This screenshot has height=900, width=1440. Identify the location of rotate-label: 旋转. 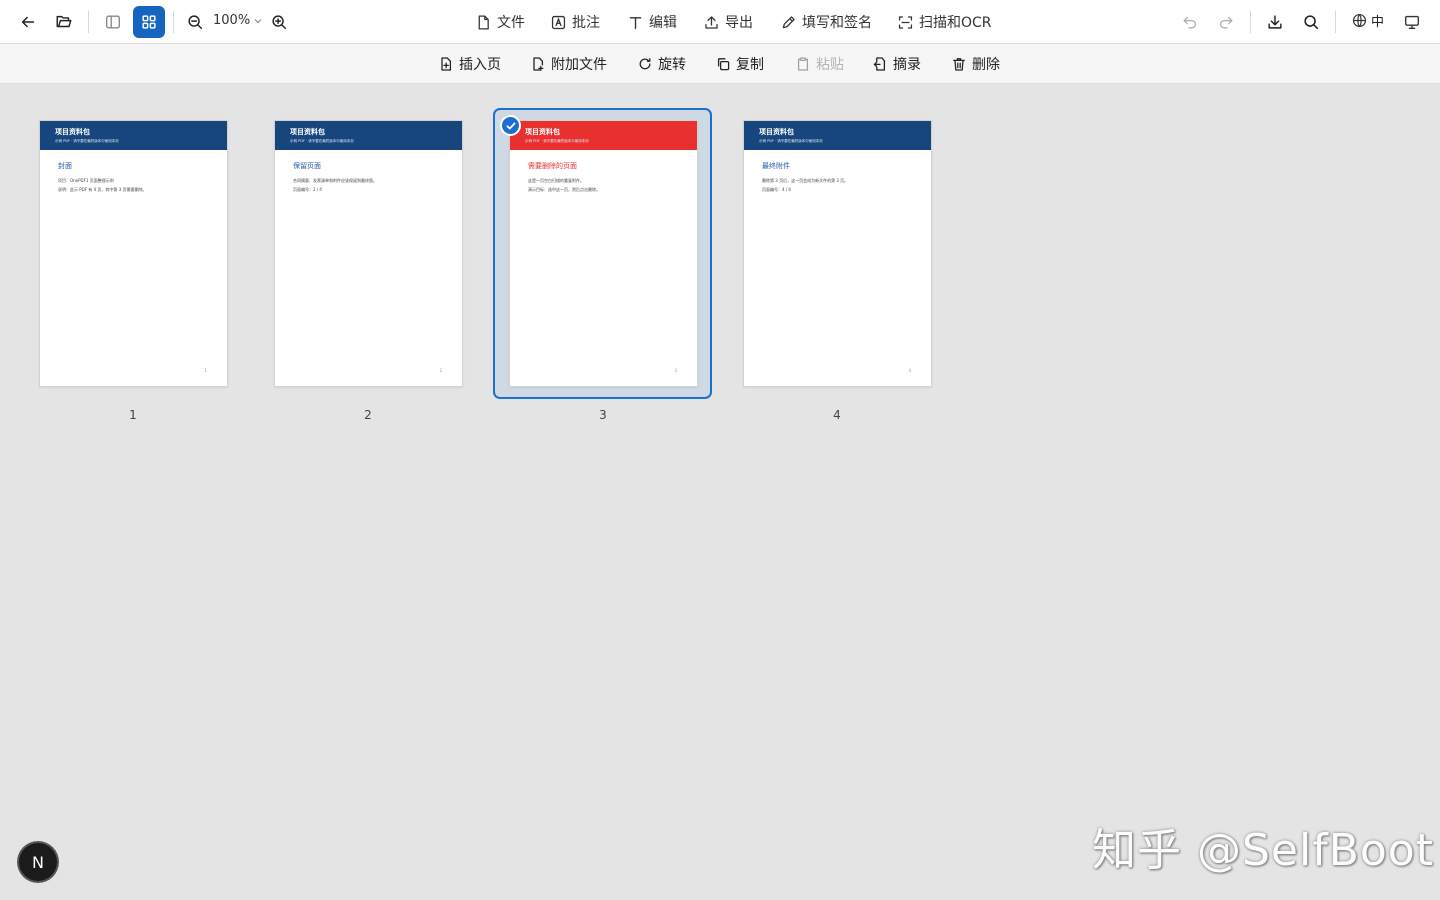
(672, 65).